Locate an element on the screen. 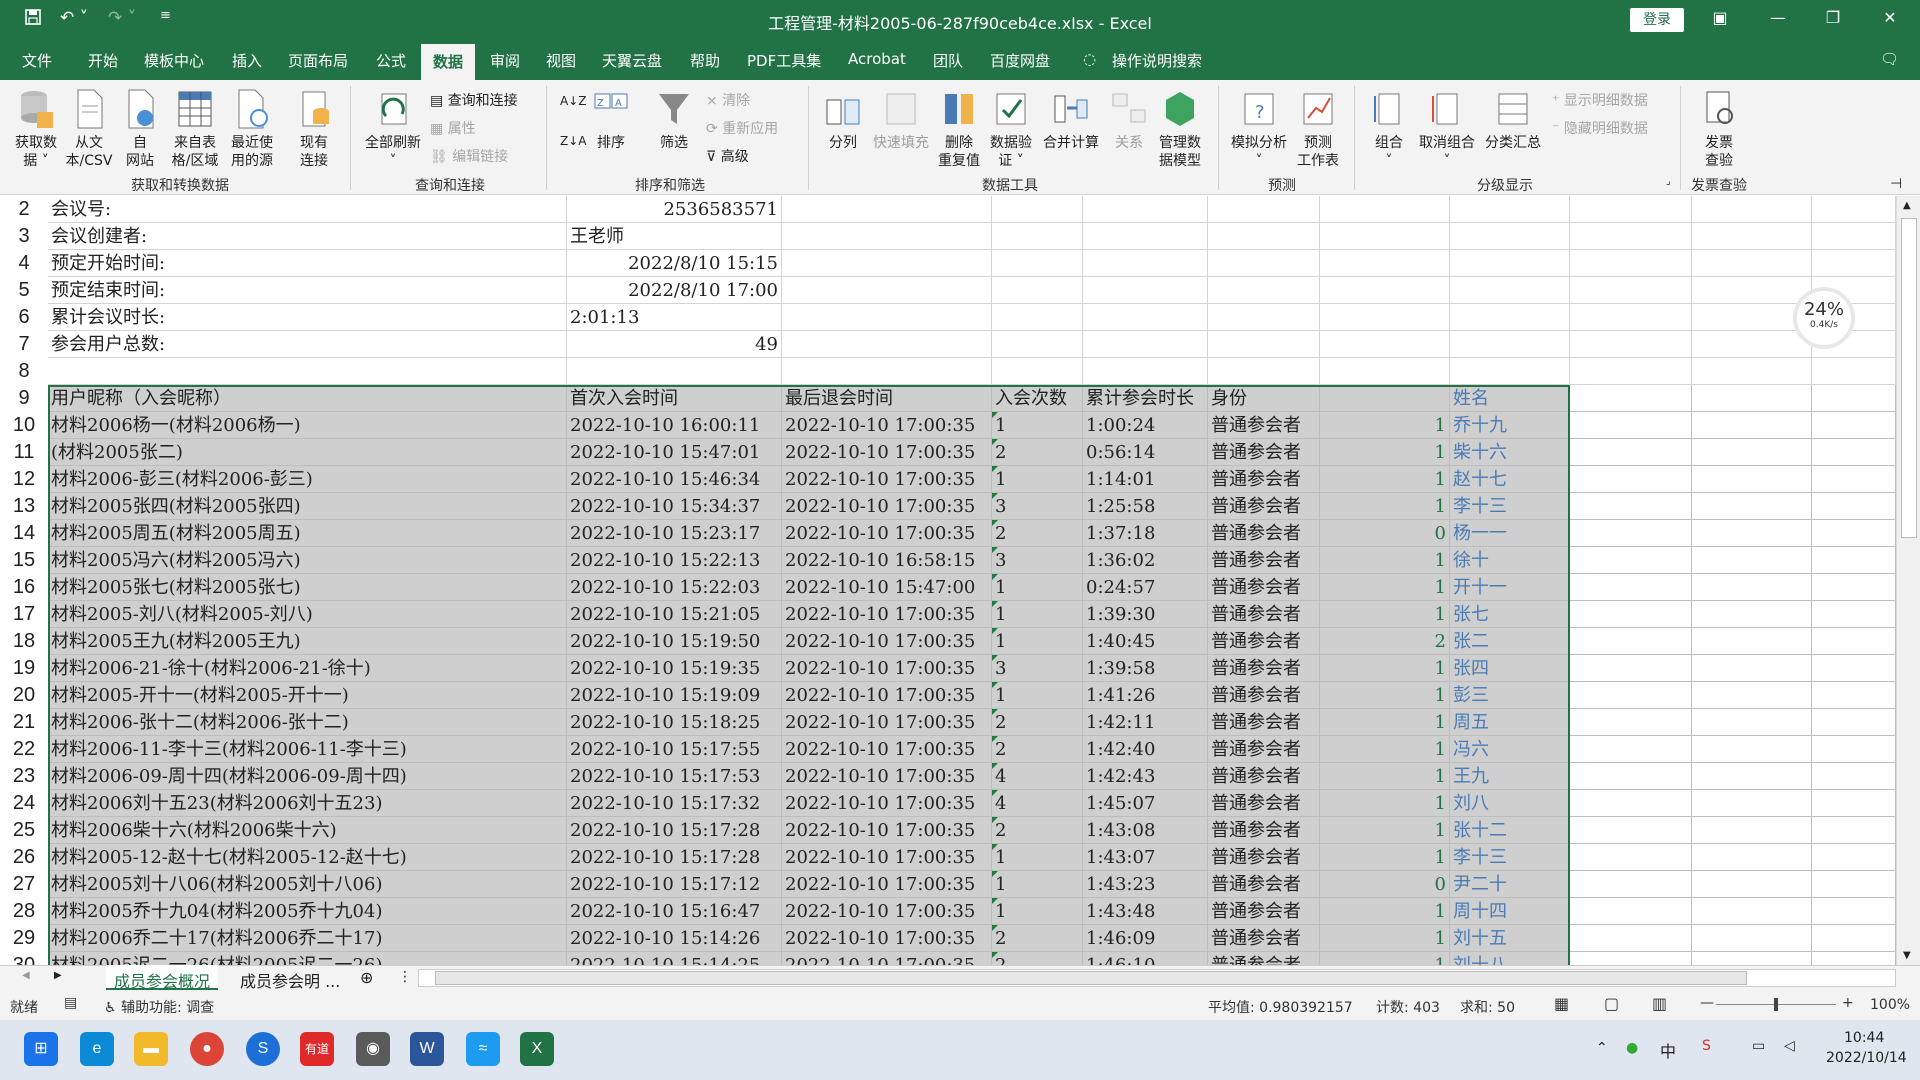 The width and height of the screenshot is (1920, 1080). tab-team: 团队 is located at coordinates (948, 60).